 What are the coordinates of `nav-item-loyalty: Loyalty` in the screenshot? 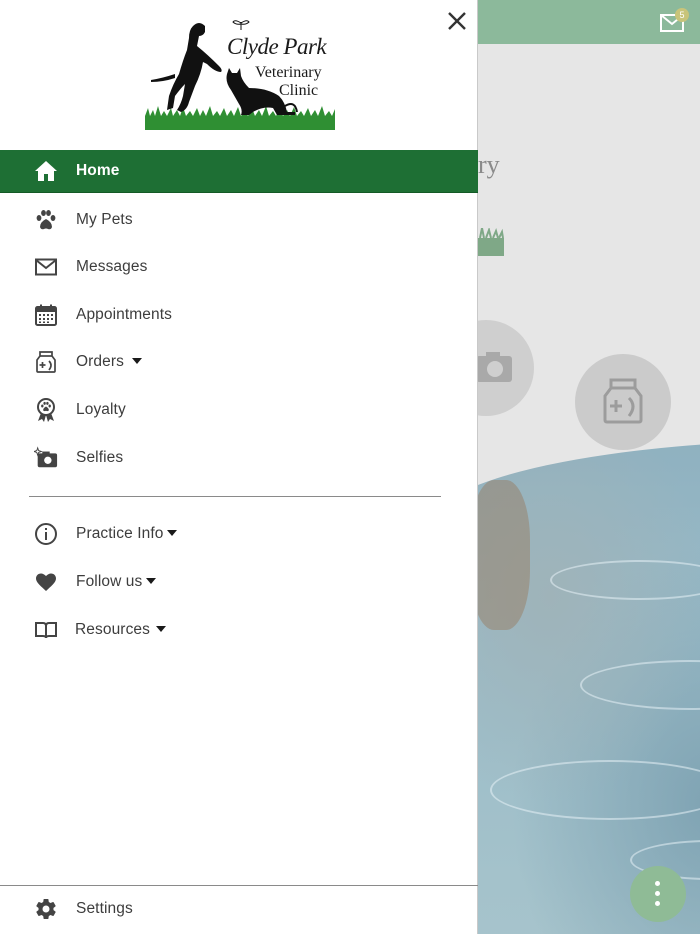 It's located at (239, 410).